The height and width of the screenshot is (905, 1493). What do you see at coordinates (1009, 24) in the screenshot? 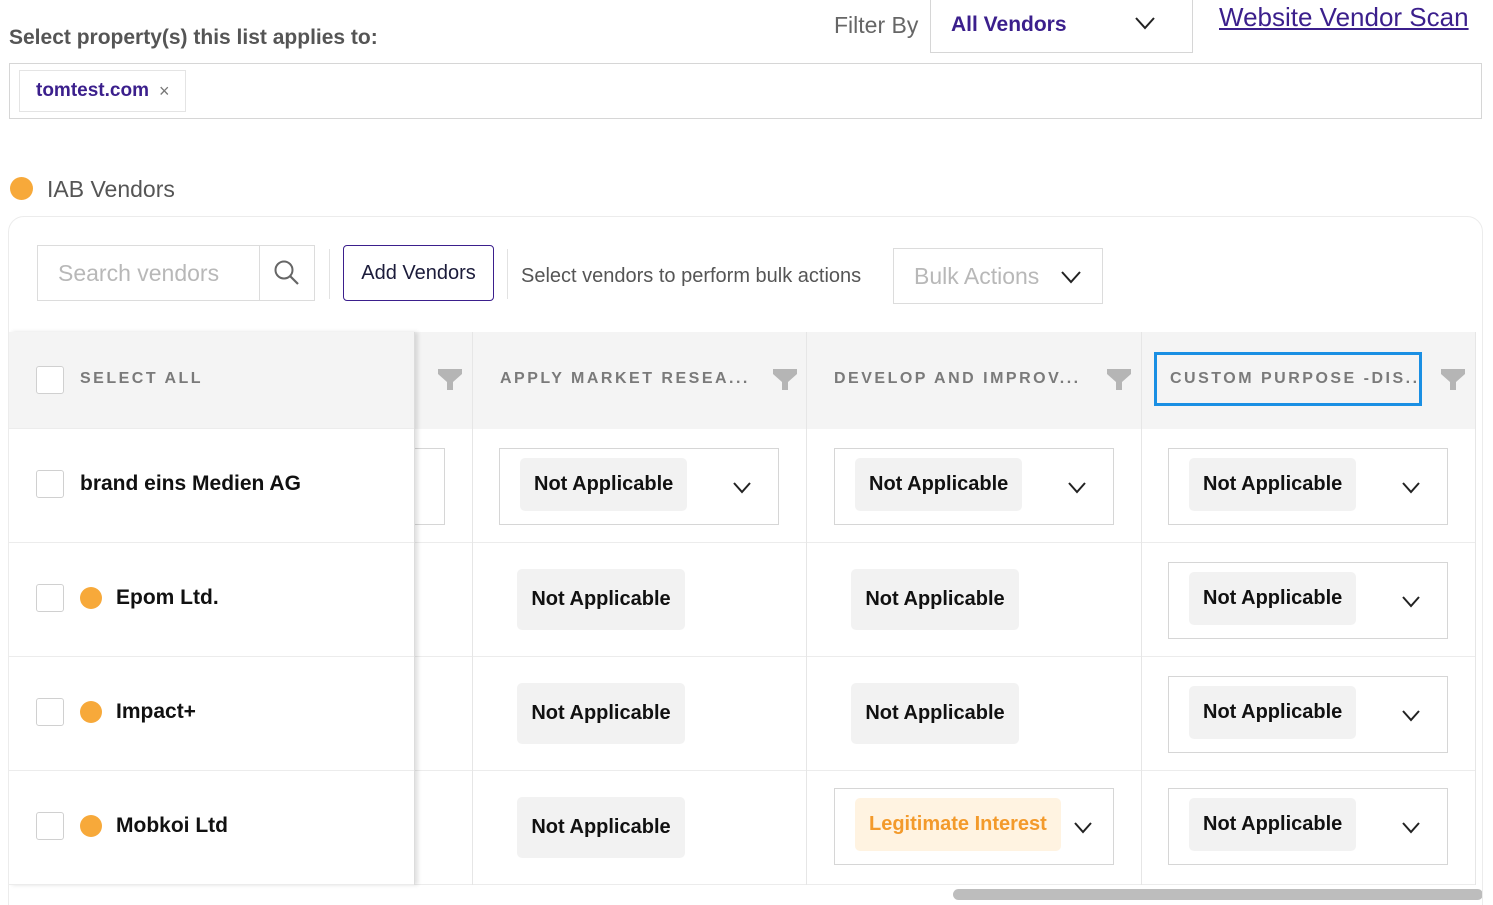
I see `filter-by-value: All Vendors` at bounding box center [1009, 24].